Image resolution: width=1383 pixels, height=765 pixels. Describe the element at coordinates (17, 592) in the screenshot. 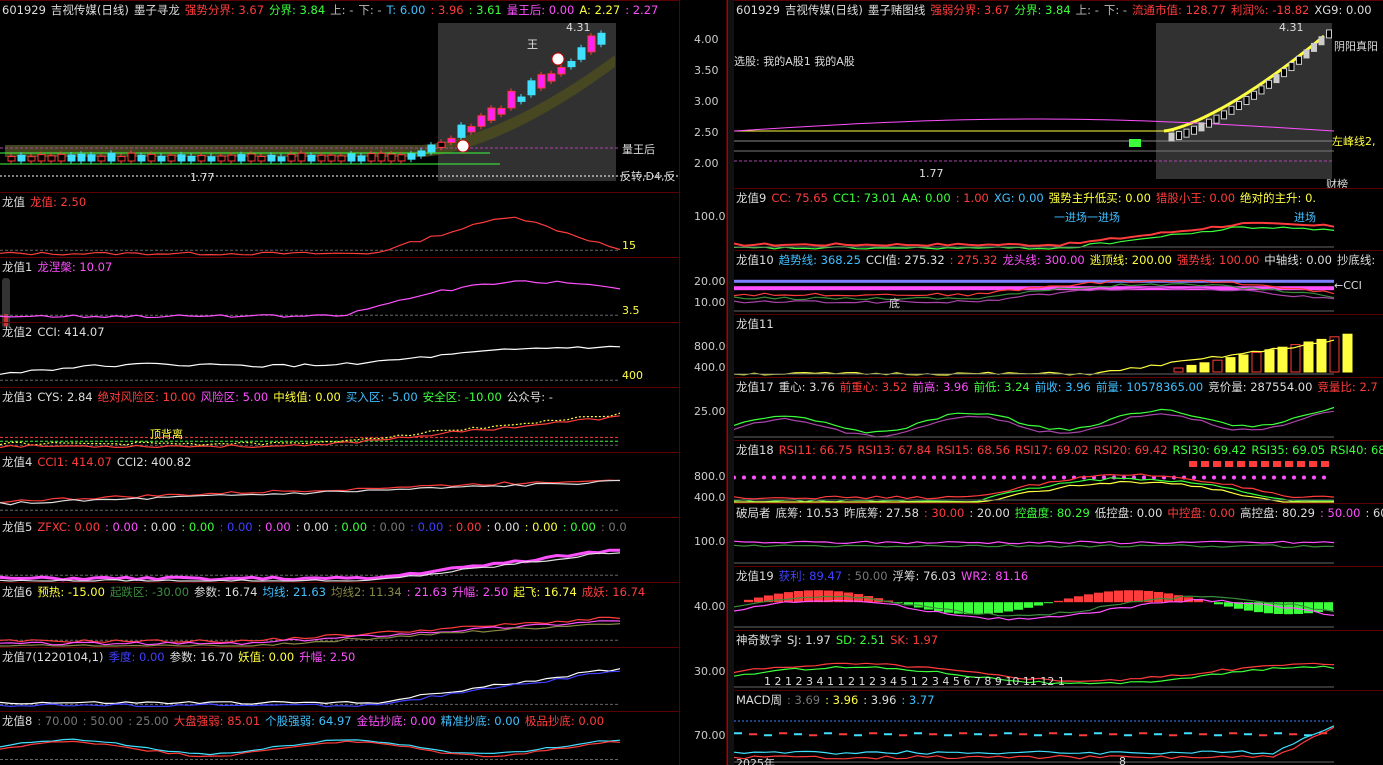

I see `left-panels-6-indicator-name: 龙值6` at that location.